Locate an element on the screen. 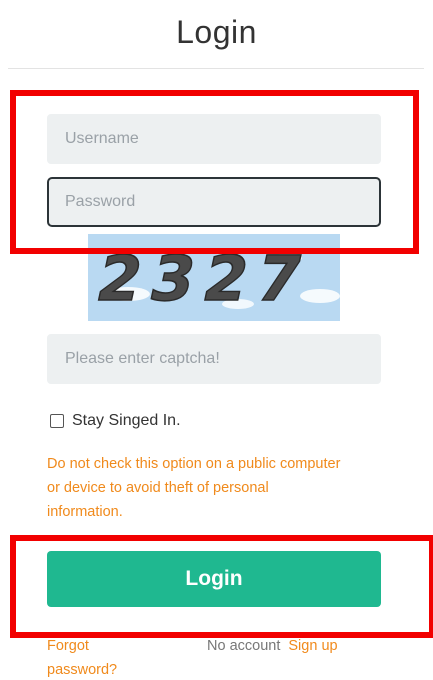 The image size is (433, 680). remember-me: Stay Singed In. is located at coordinates (115, 421).